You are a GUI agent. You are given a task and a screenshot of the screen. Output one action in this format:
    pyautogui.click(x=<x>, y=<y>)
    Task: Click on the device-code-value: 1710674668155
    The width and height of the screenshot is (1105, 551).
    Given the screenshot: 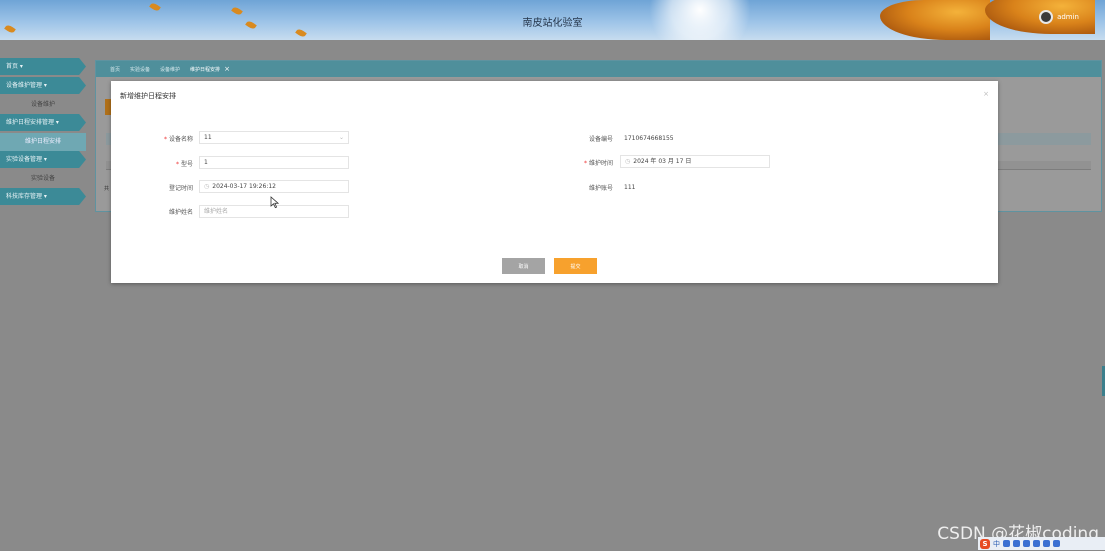 What is the action you would take?
    pyautogui.click(x=649, y=138)
    